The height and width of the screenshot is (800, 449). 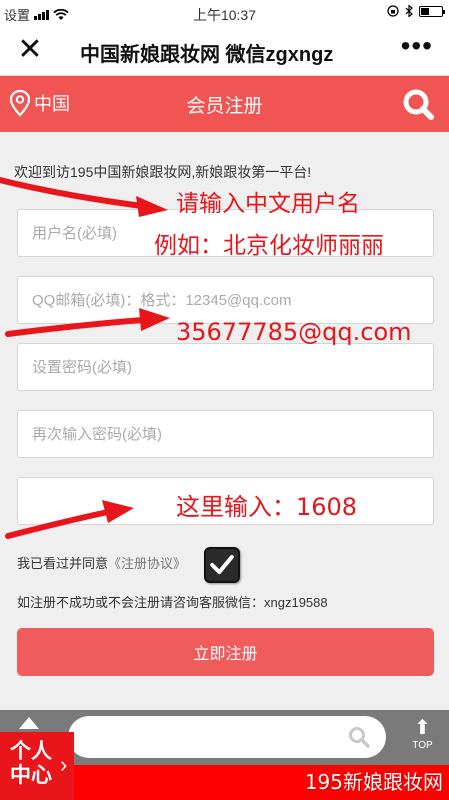 I want to click on chevron-up-icon, so click(x=29, y=723).